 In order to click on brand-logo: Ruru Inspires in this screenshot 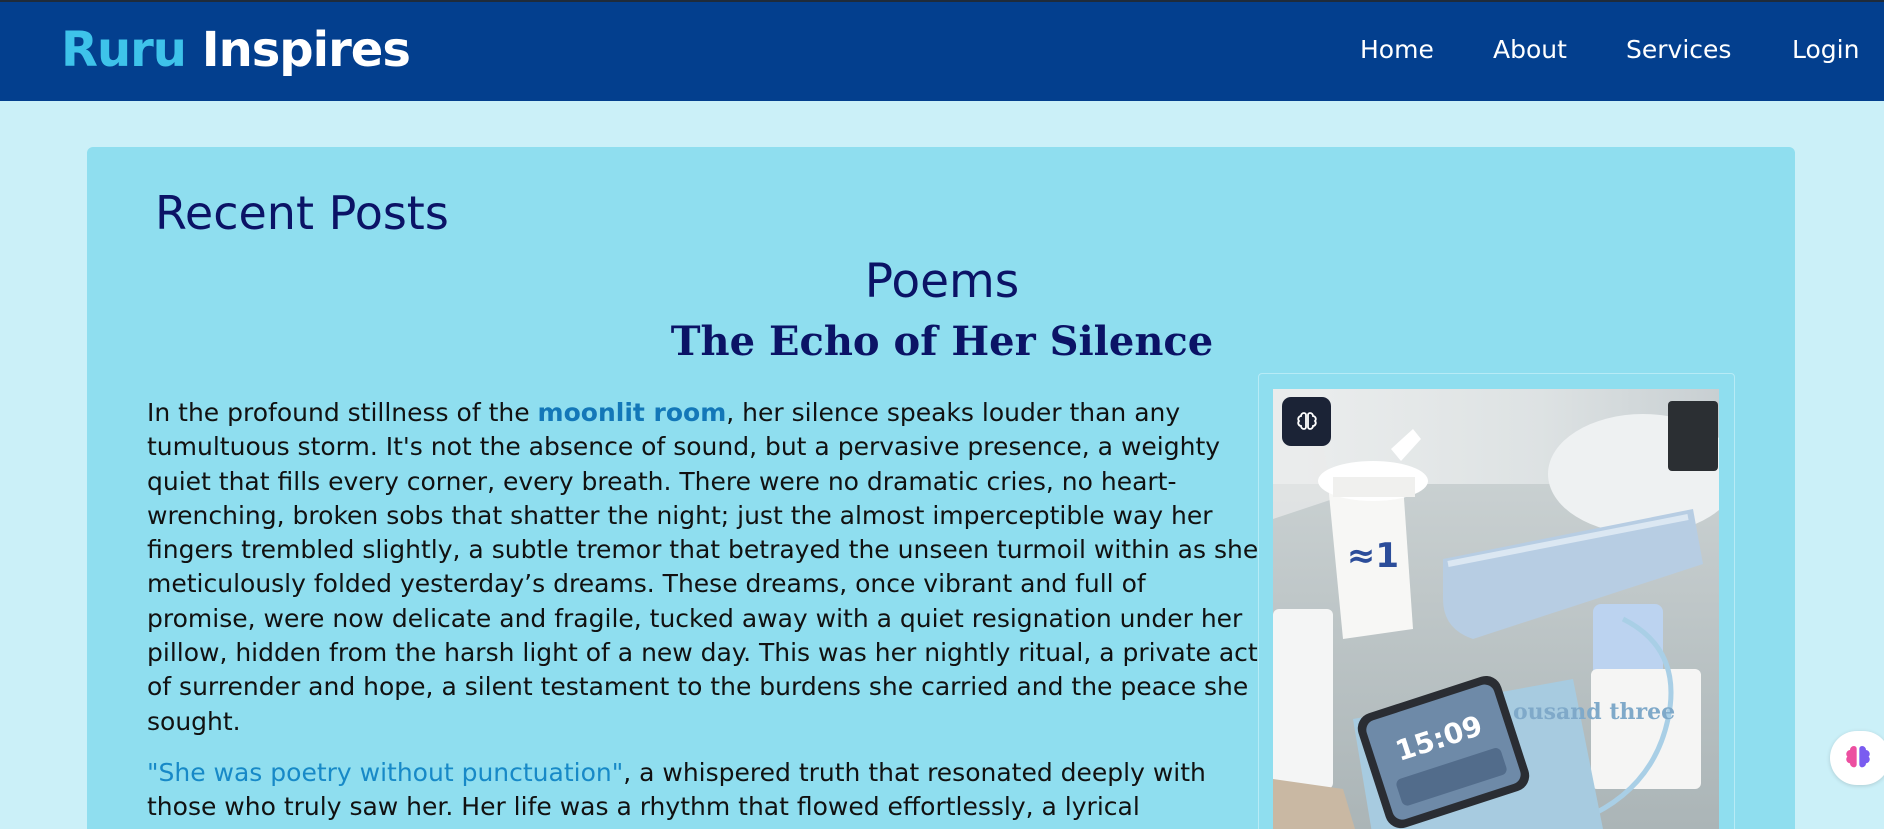, I will do `click(236, 50)`.